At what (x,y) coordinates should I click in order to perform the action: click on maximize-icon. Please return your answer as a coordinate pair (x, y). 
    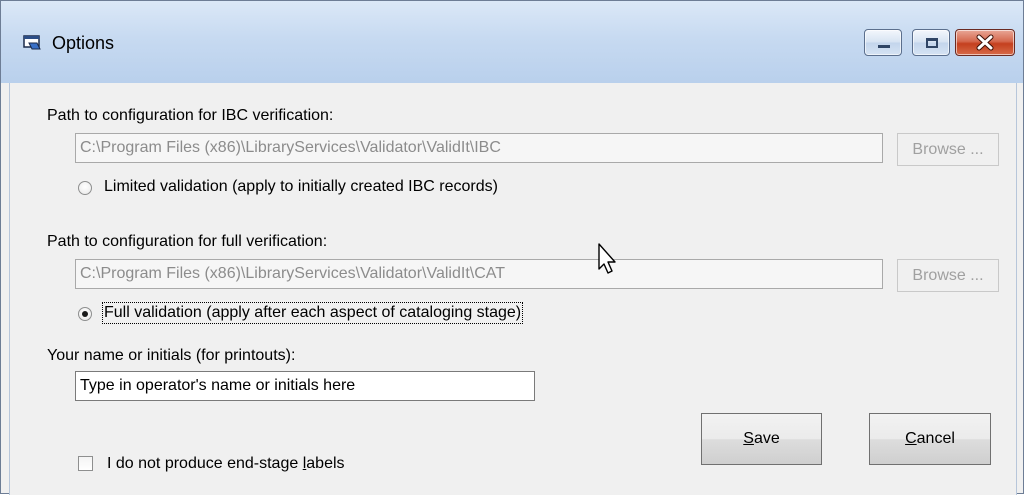
    Looking at the image, I should click on (932, 43).